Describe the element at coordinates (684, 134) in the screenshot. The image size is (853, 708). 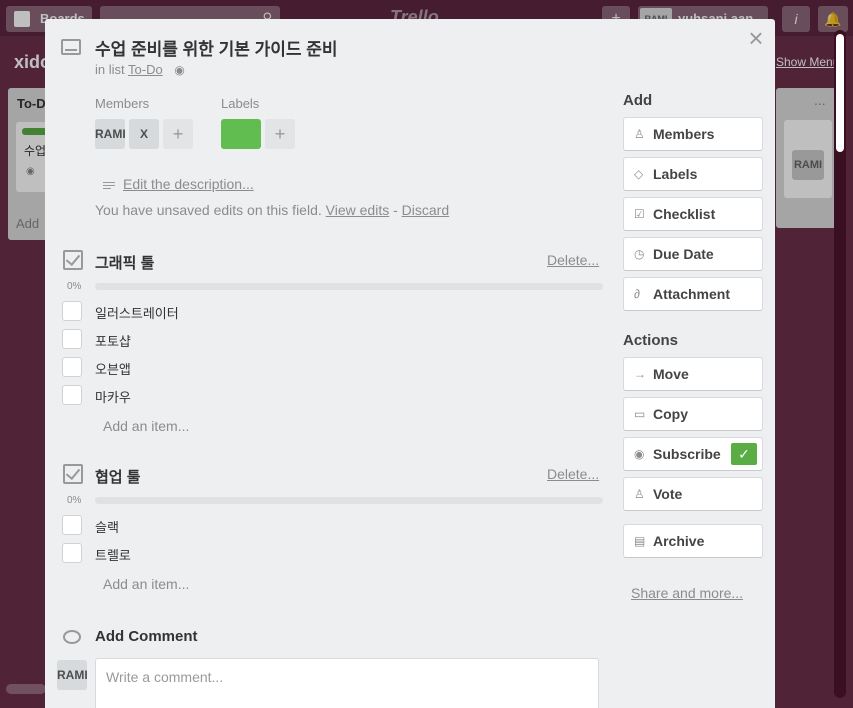
I see `button-label: Members` at that location.